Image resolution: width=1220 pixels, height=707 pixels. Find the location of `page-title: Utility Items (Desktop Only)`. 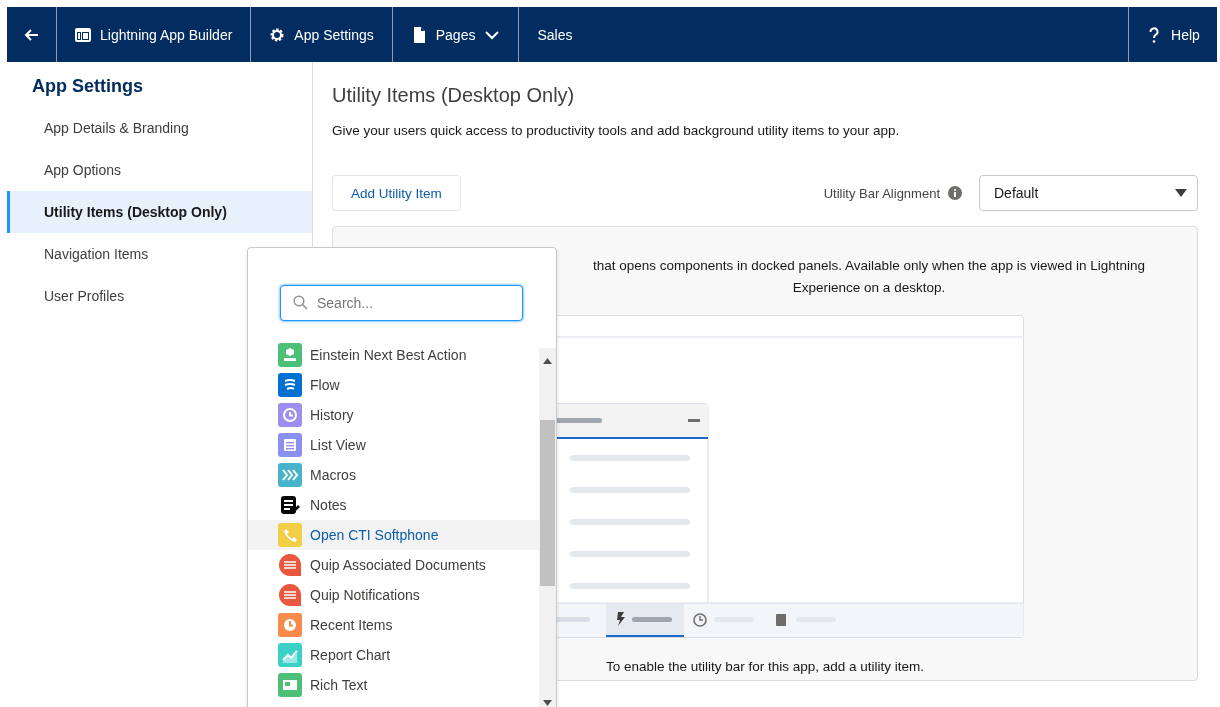

page-title: Utility Items (Desktop Only) is located at coordinates (454, 95).